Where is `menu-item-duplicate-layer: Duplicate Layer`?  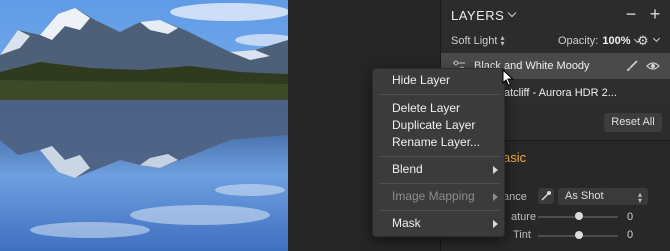
menu-item-duplicate-layer: Duplicate Layer is located at coordinates (439, 125).